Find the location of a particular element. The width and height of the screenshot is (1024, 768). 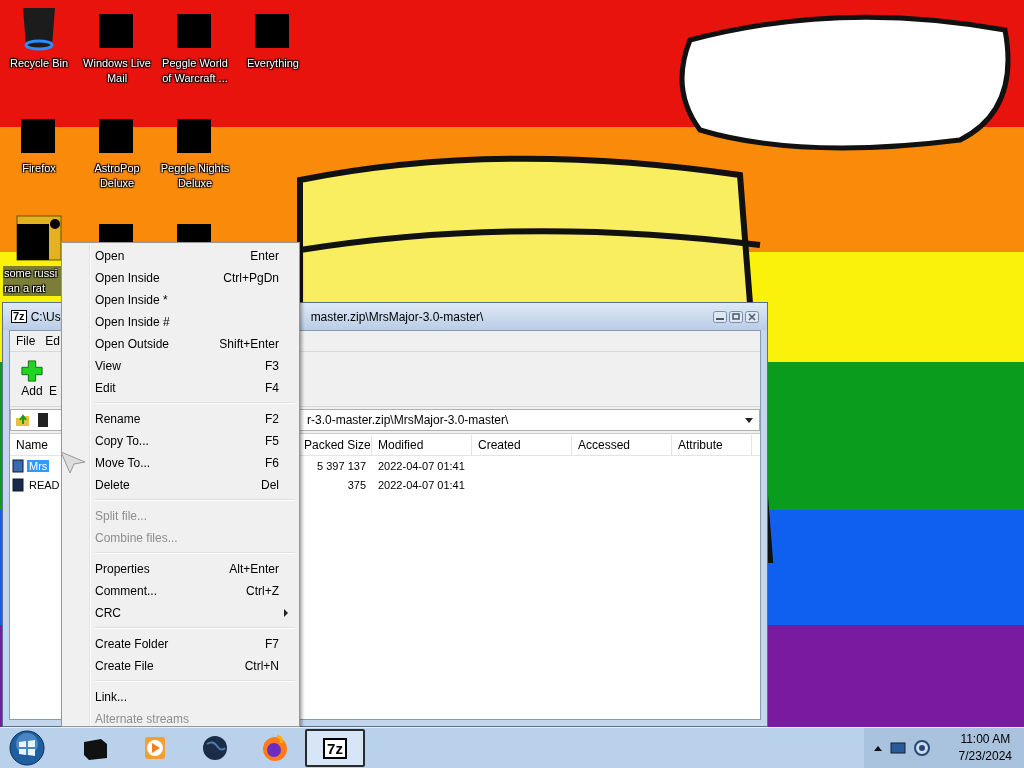

file-icon is located at coordinates (18, 484).